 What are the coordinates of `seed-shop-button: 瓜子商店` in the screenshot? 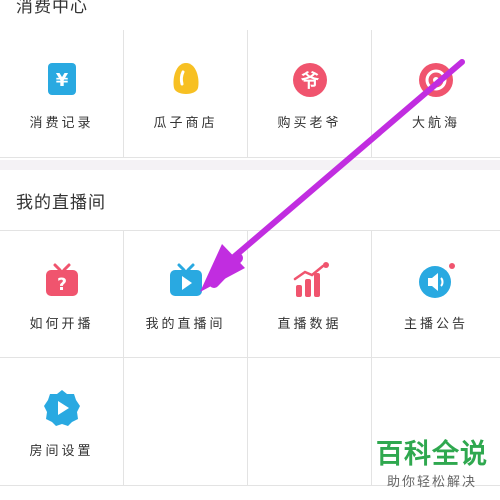 It's located at (186, 94).